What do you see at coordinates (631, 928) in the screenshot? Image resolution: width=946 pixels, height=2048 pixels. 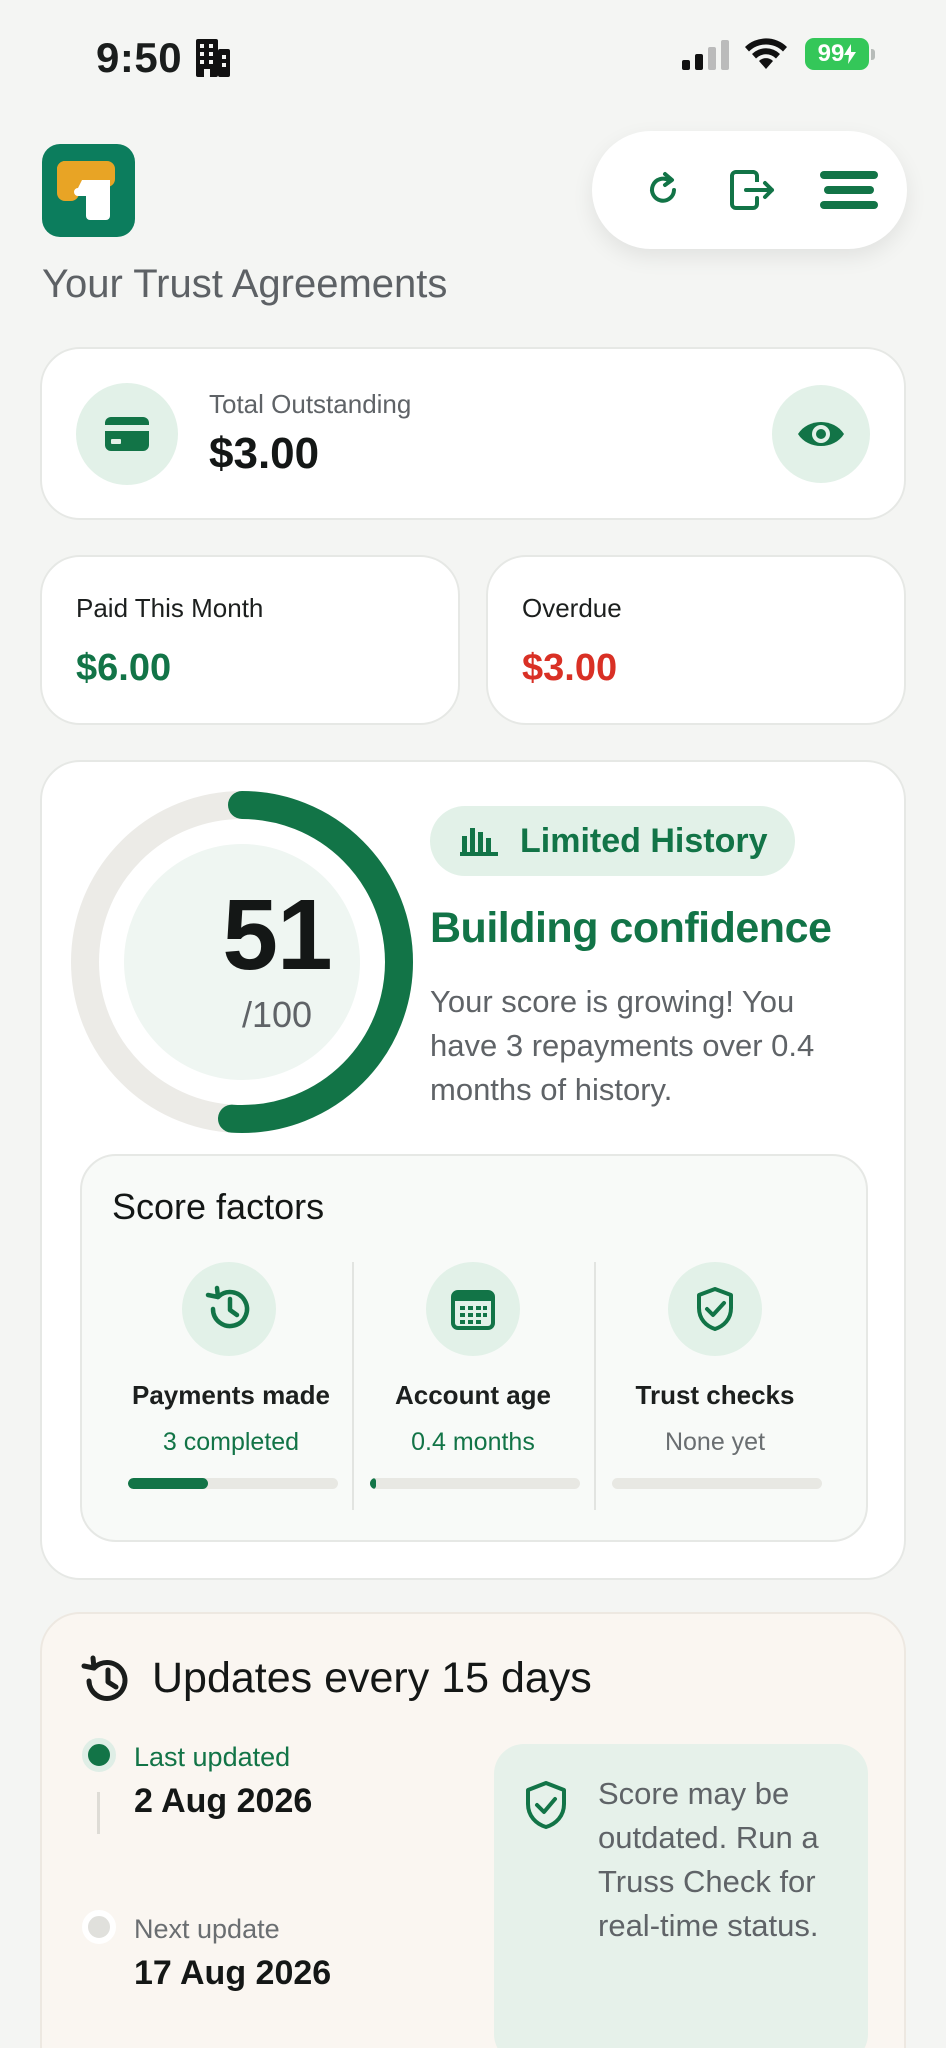 I see `score-headline: Building confidence` at bounding box center [631, 928].